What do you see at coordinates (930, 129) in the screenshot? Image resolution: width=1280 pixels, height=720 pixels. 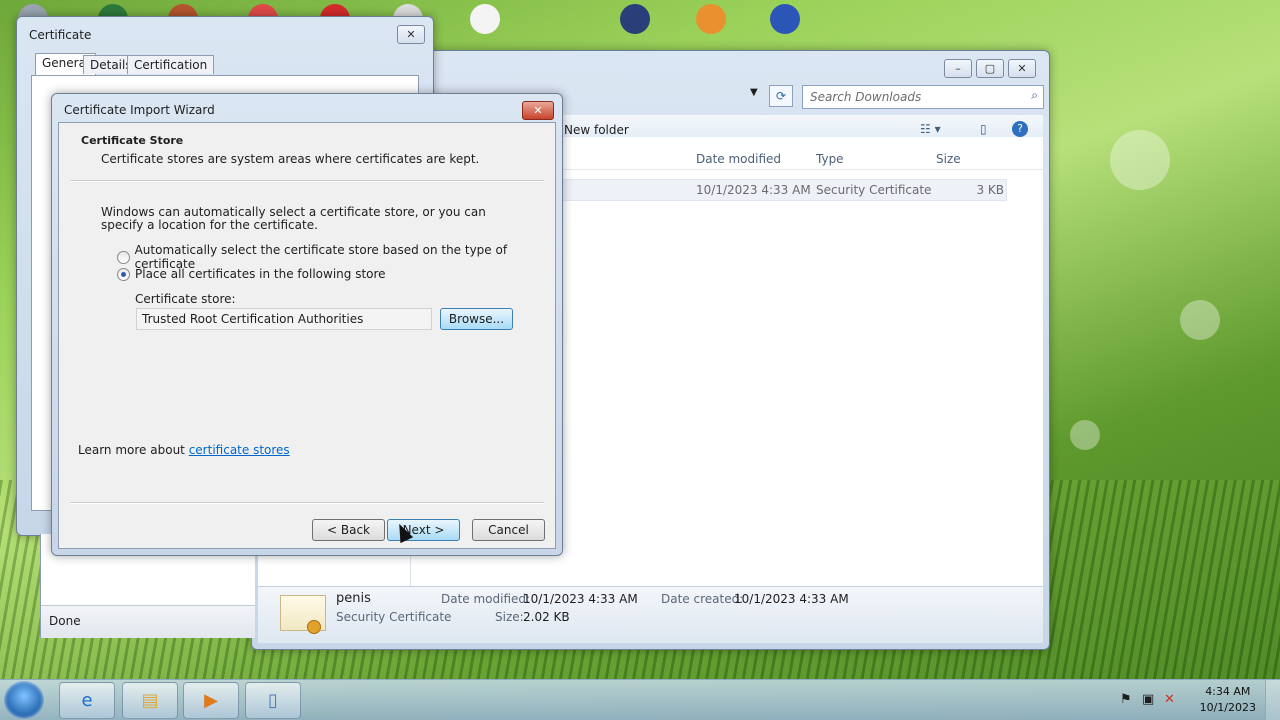 I see `view-options-icon: ☷ ▾` at bounding box center [930, 129].